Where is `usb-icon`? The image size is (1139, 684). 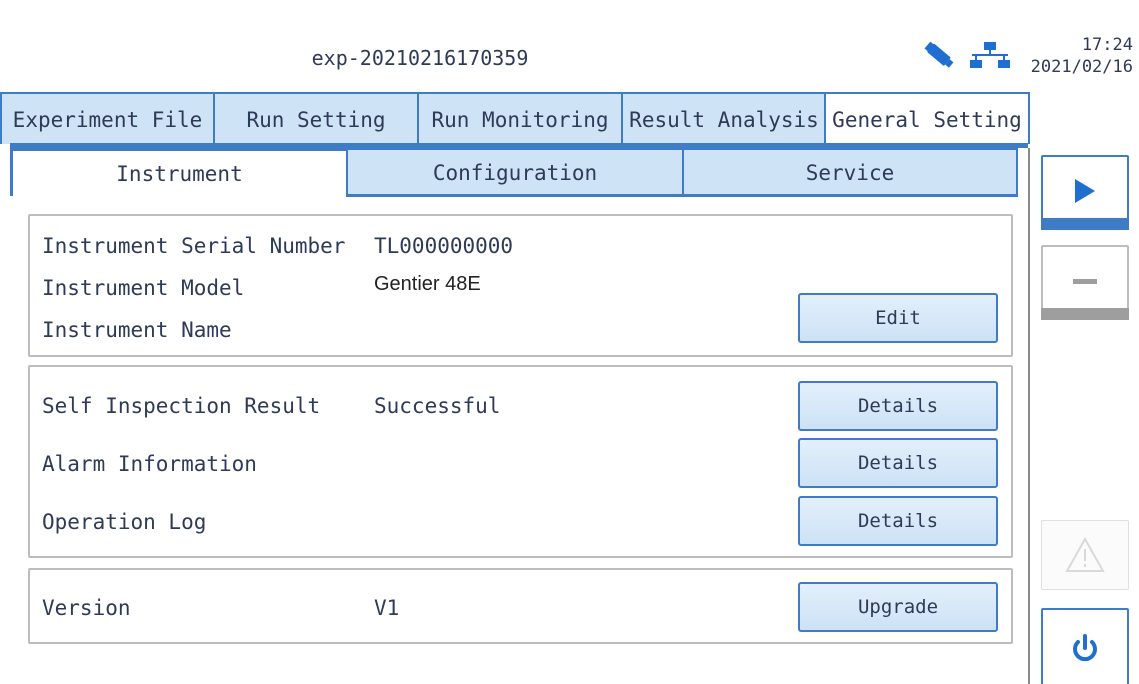 usb-icon is located at coordinates (939, 54).